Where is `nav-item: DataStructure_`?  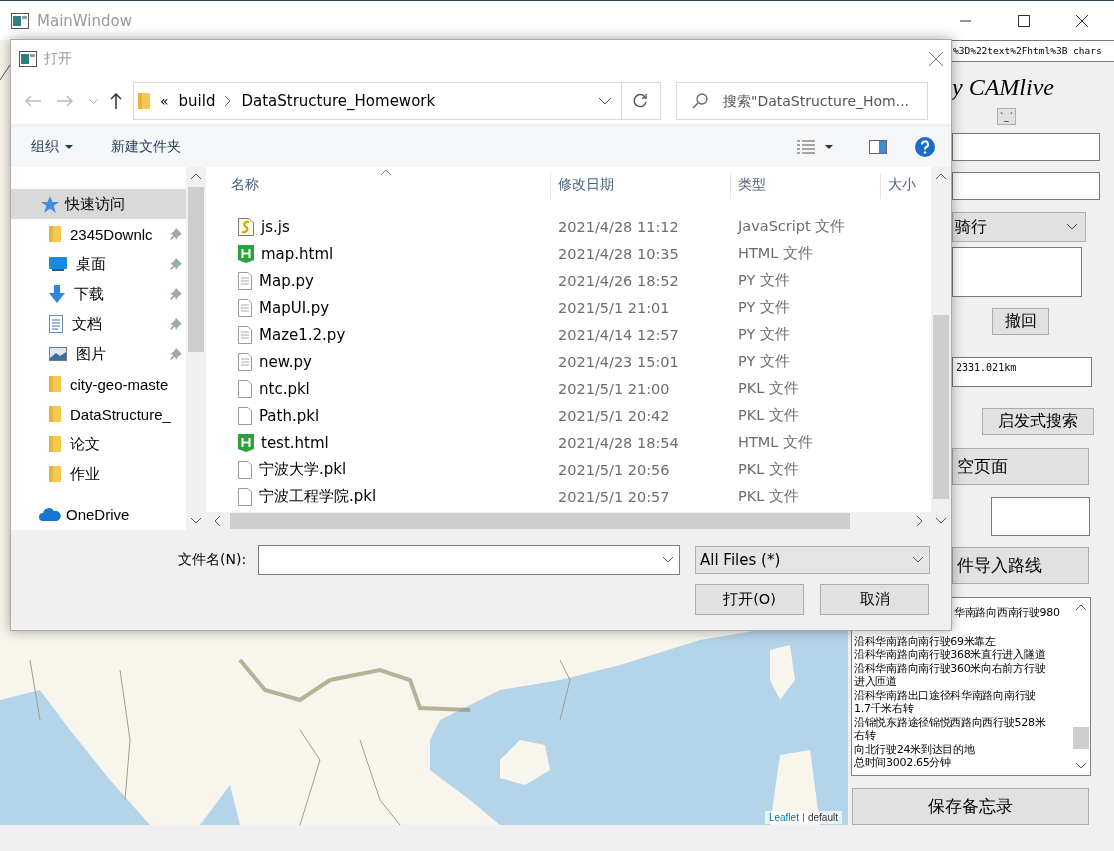 nav-item: DataStructure_ is located at coordinates (98, 414).